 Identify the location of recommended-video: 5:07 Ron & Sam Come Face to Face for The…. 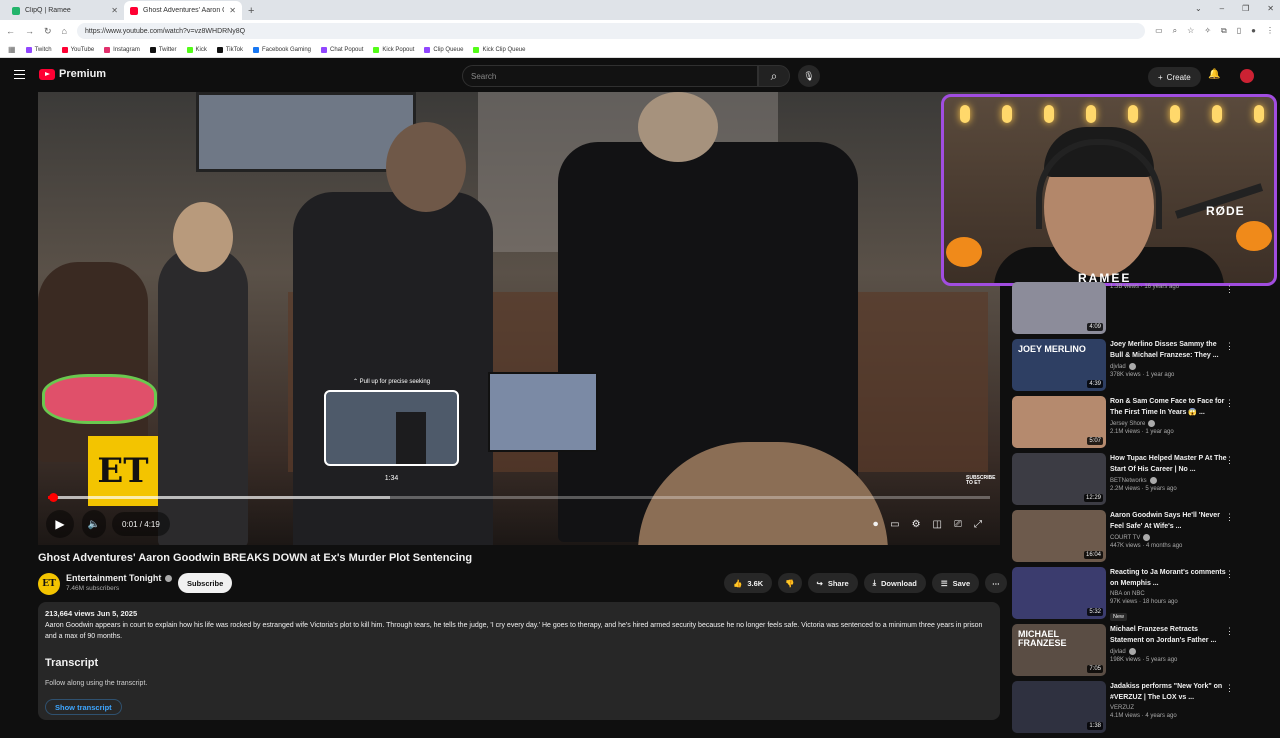
(1127, 424).